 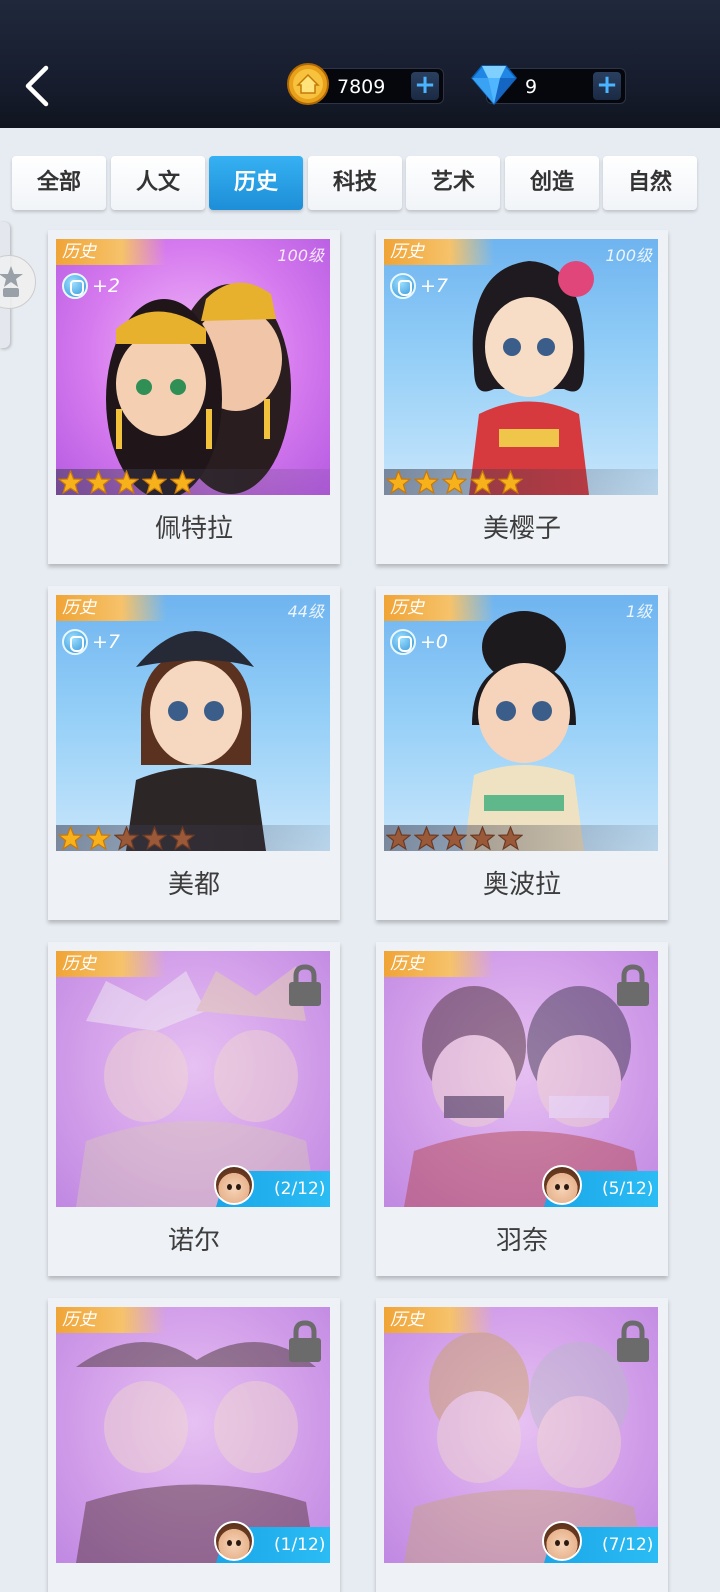 I want to click on character-card: 历史 100级 +7 美樱子, so click(x=522, y=397).